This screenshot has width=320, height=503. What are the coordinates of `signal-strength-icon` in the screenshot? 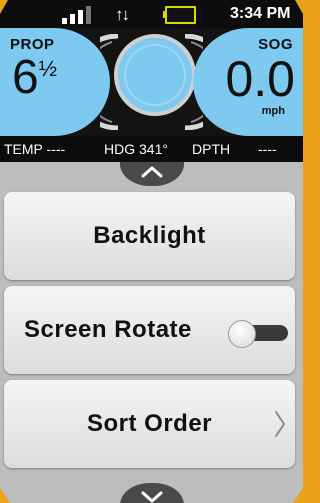 It's located at (79, 15).